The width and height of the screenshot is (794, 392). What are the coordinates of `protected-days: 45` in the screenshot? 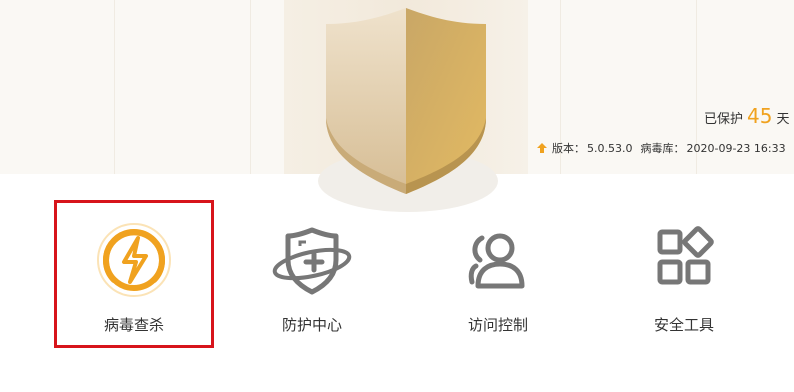 It's located at (760, 116).